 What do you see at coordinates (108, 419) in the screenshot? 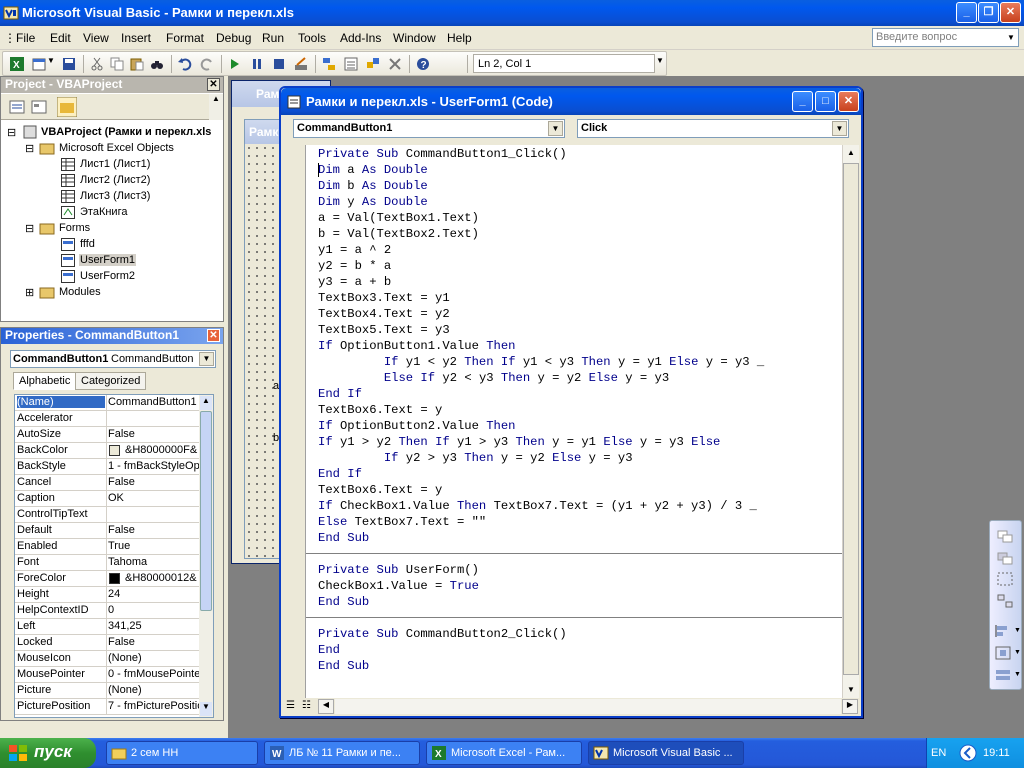
I see `property-row: Accelerator` at bounding box center [108, 419].